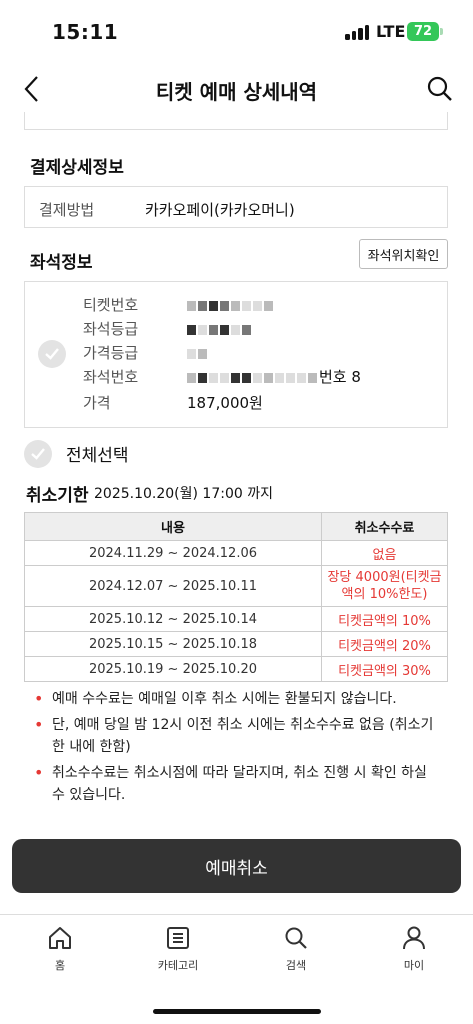 This screenshot has height=1024, width=473. What do you see at coordinates (236, 121) in the screenshot?
I see `previous-card-edge` at bounding box center [236, 121].